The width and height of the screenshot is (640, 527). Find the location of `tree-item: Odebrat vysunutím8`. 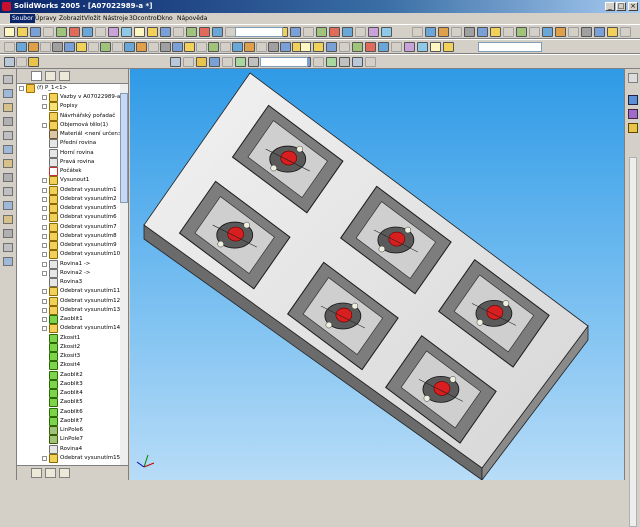

tree-item: Odebrat vysunutím8 is located at coordinates (68, 236).